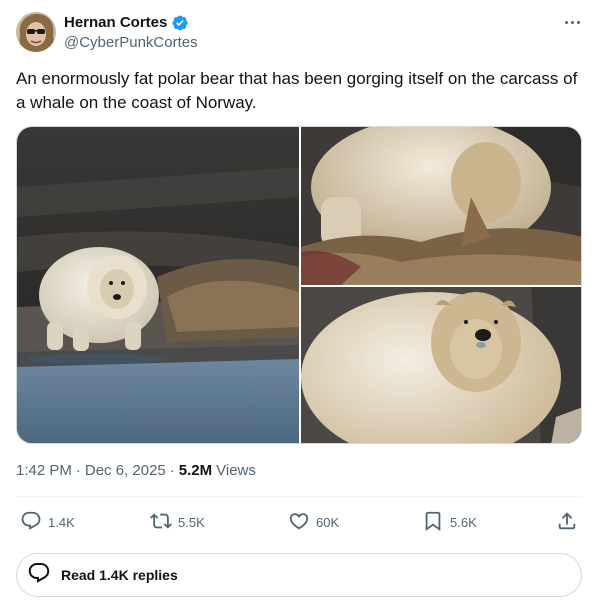 The image size is (598, 607). I want to click on reply-button: 1.4K, so click(47, 522).